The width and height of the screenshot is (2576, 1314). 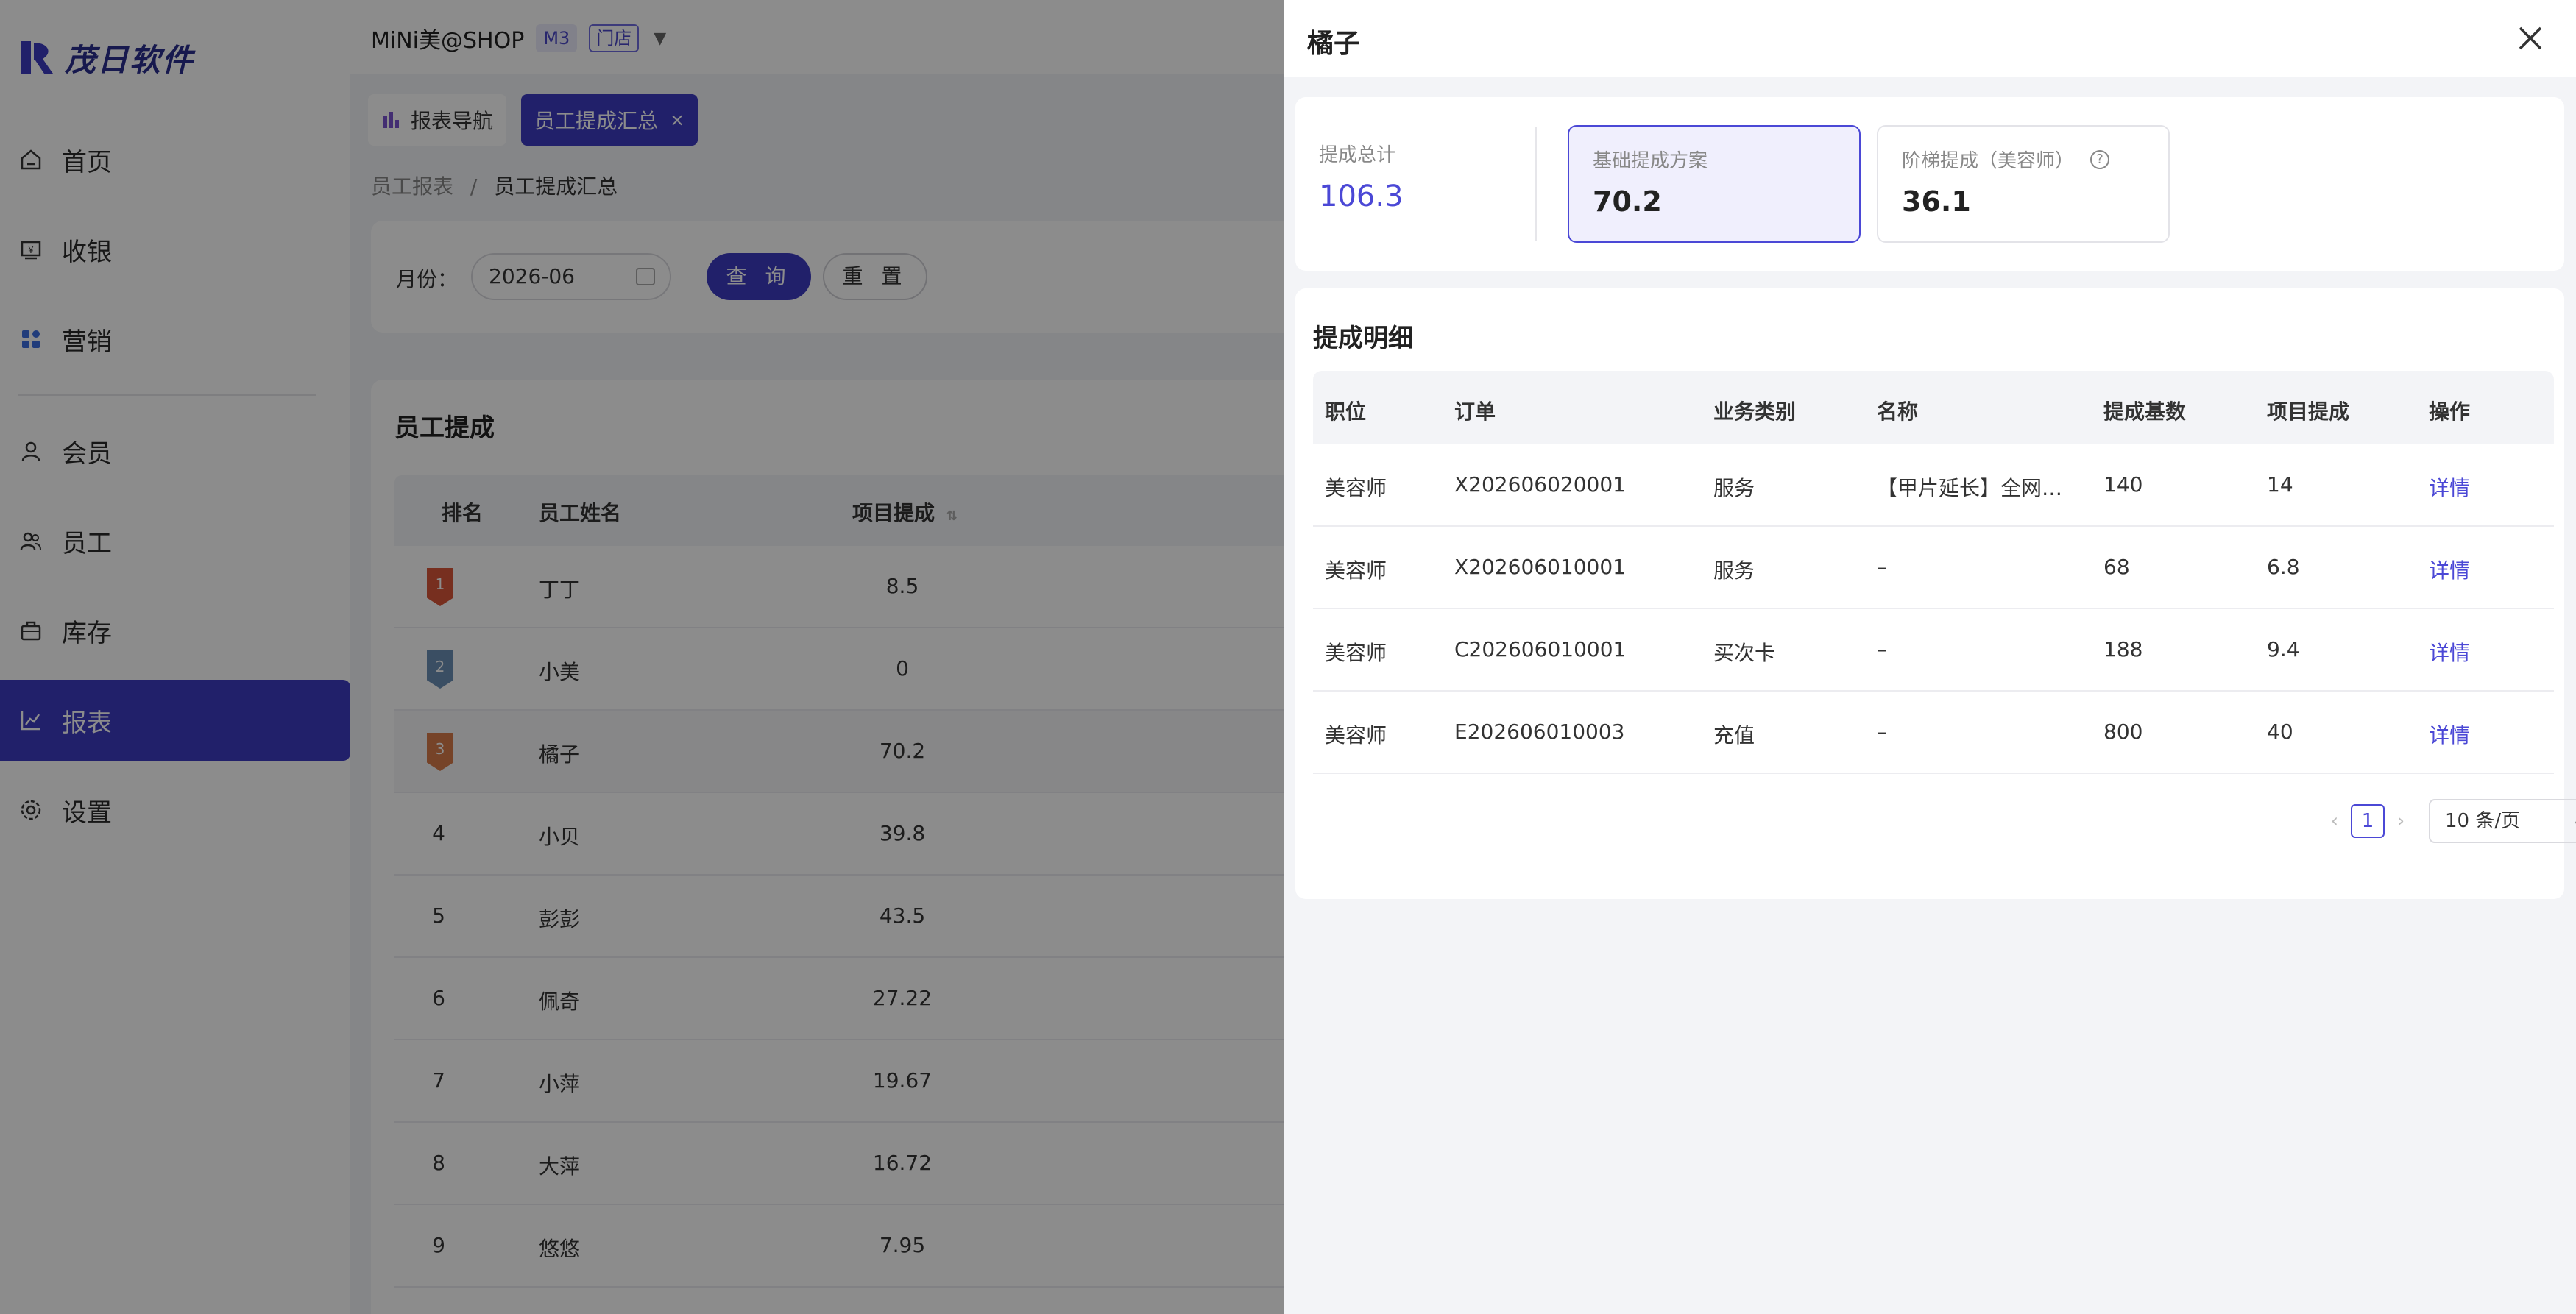 What do you see at coordinates (2280, 485) in the screenshot?
I see `commission-cell: 14` at bounding box center [2280, 485].